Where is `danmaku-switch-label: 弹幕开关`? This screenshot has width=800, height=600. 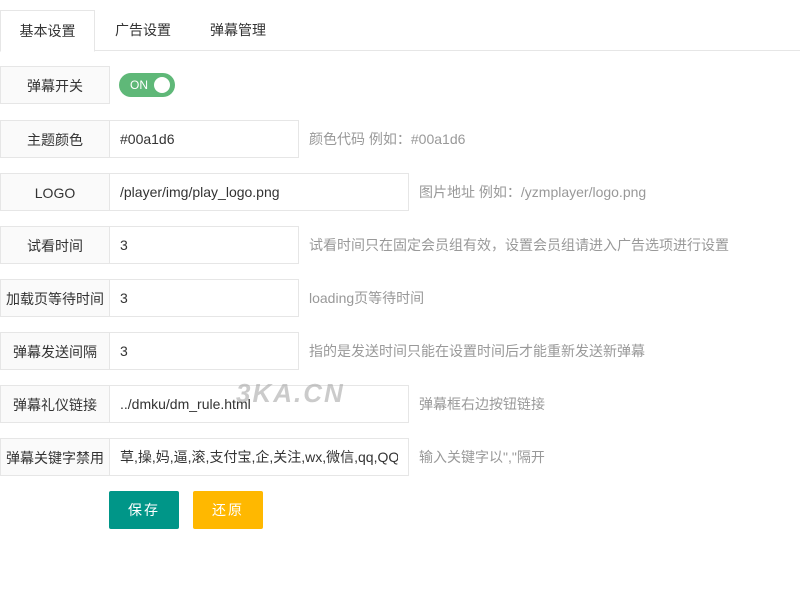
danmaku-switch-label: 弹幕开关 is located at coordinates (55, 85).